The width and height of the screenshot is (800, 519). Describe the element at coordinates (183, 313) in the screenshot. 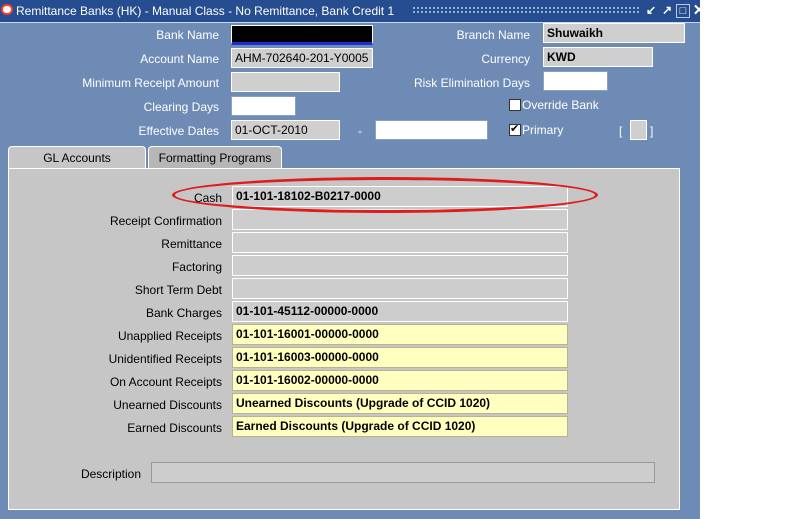

I see `gl-label-bank-charges: Bank Charges` at that location.